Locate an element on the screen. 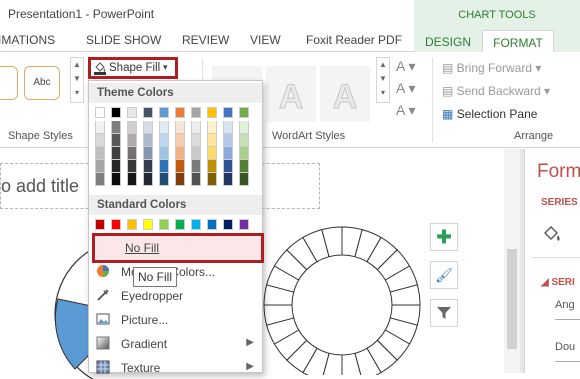 This screenshot has height=379, width=580. shape-fill-button: Shape Fill ▾ is located at coordinates (133, 68).